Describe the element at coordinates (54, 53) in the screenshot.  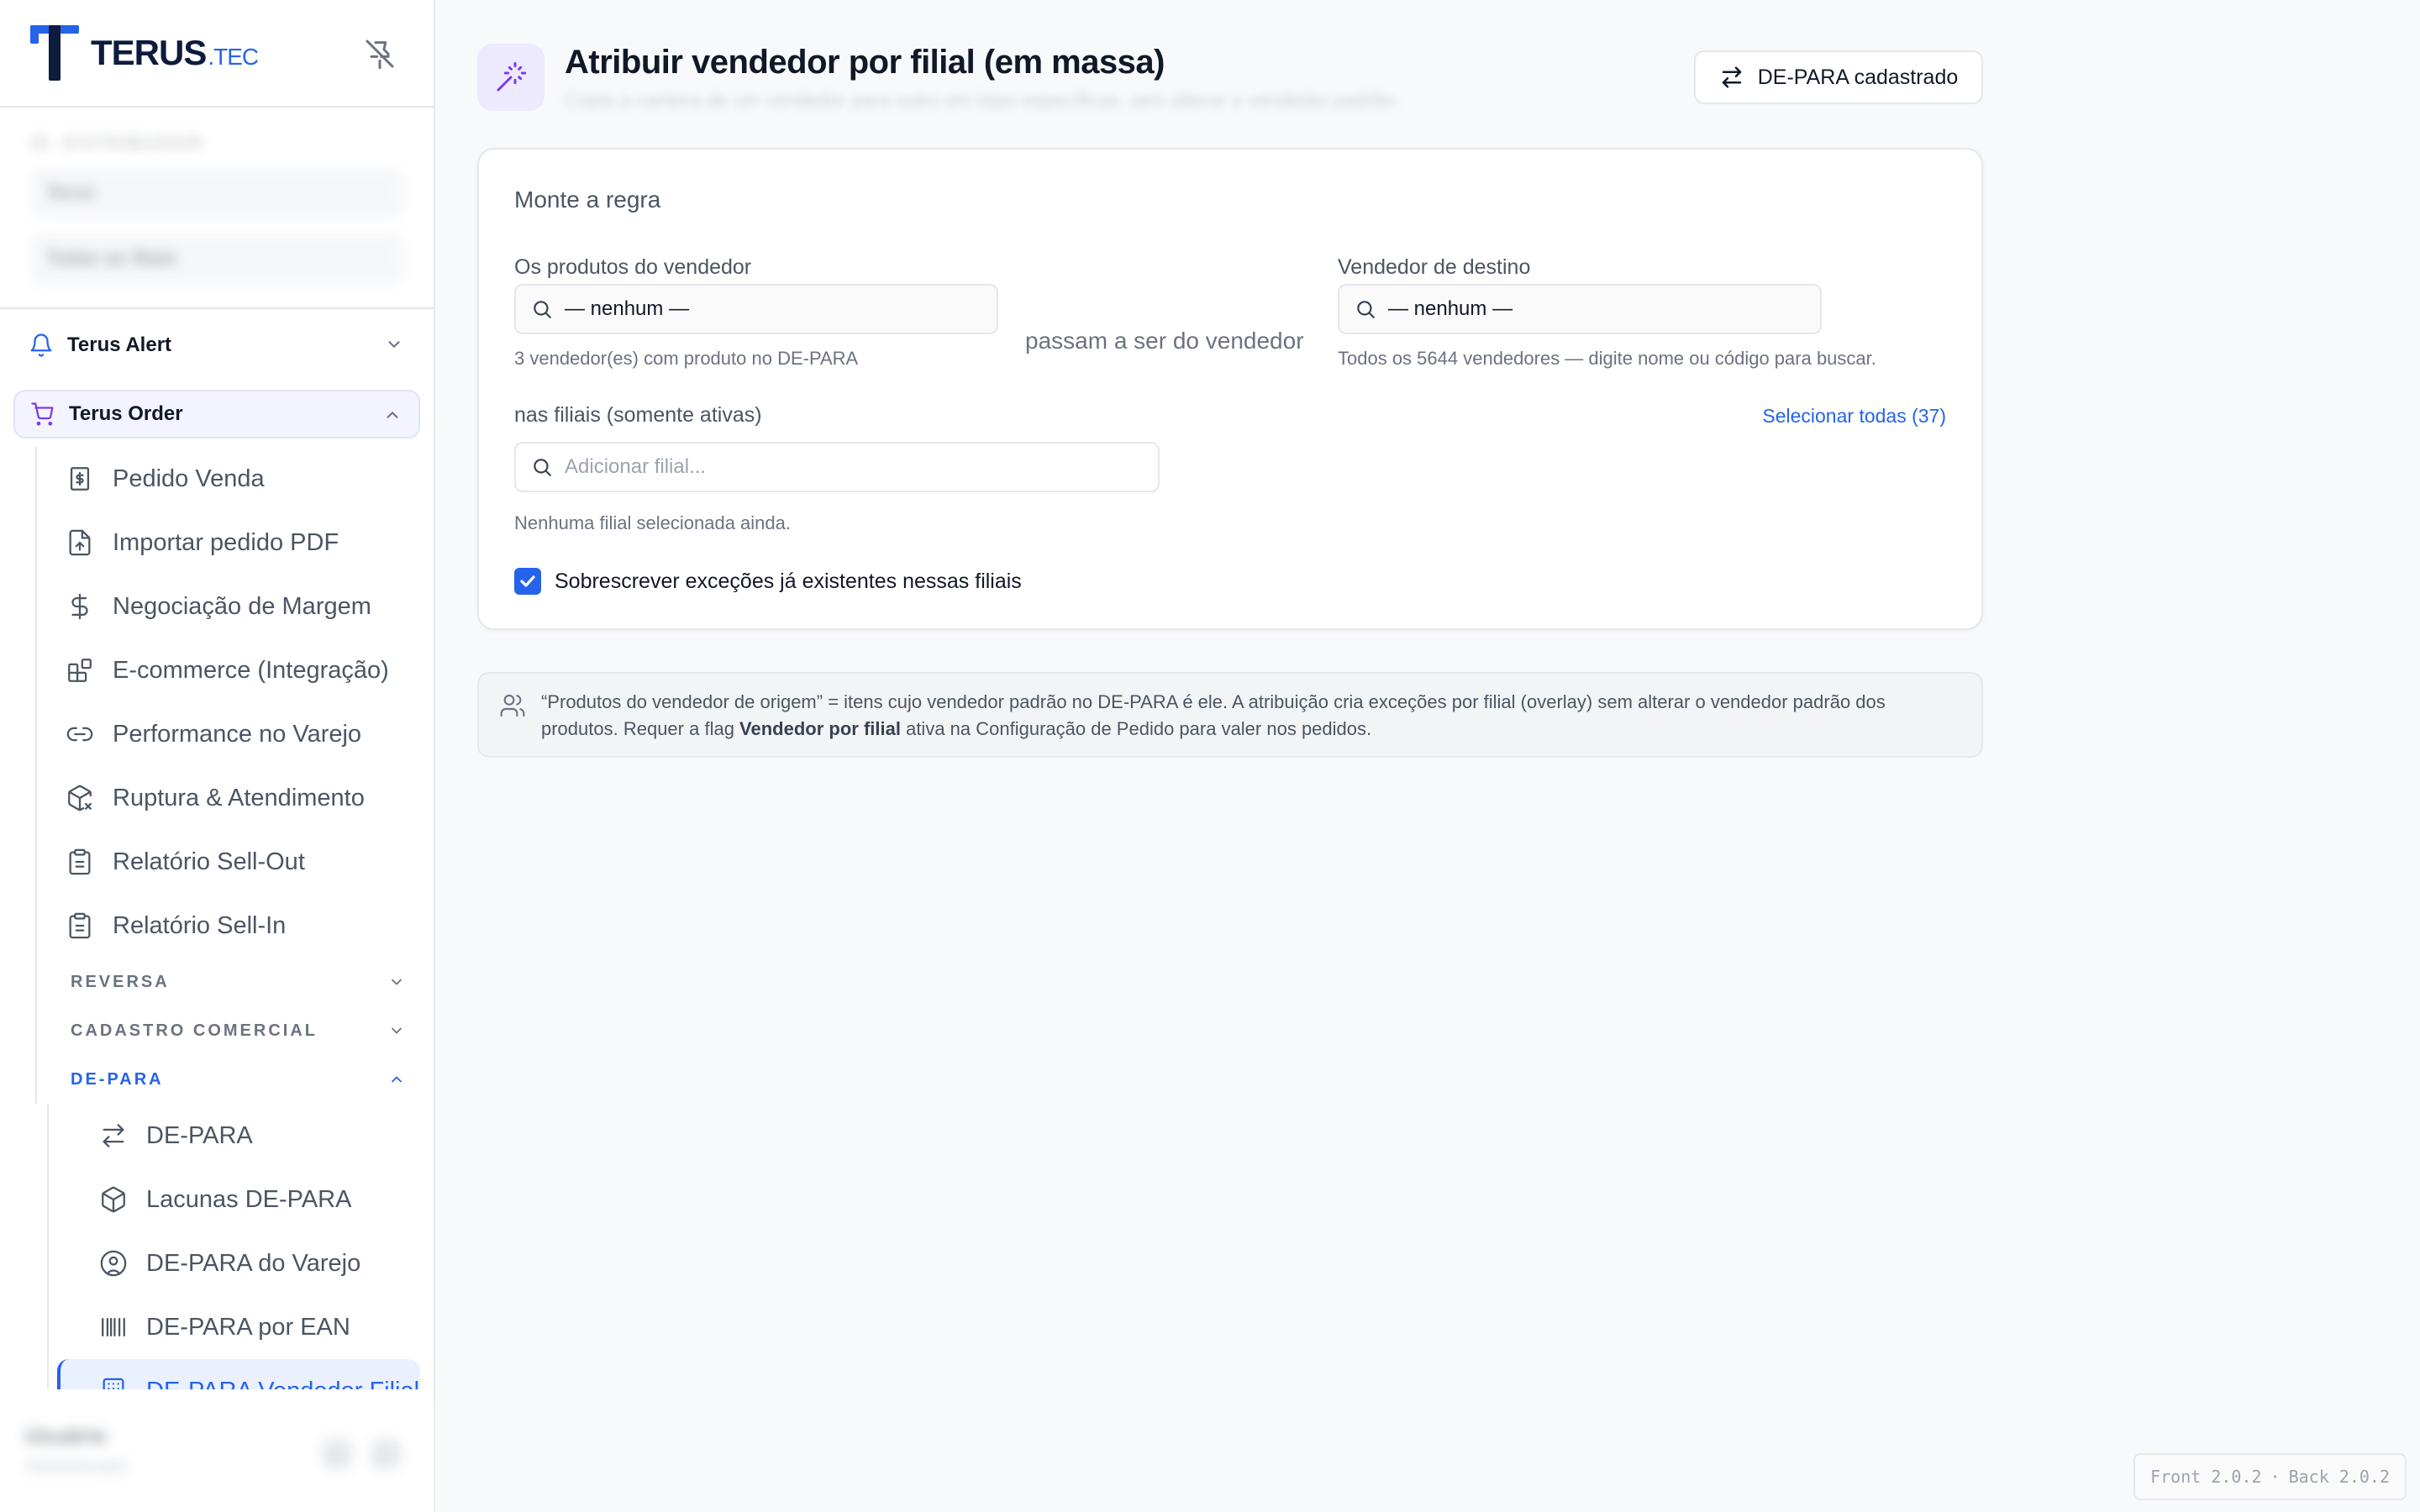
I see `logo-icon` at that location.